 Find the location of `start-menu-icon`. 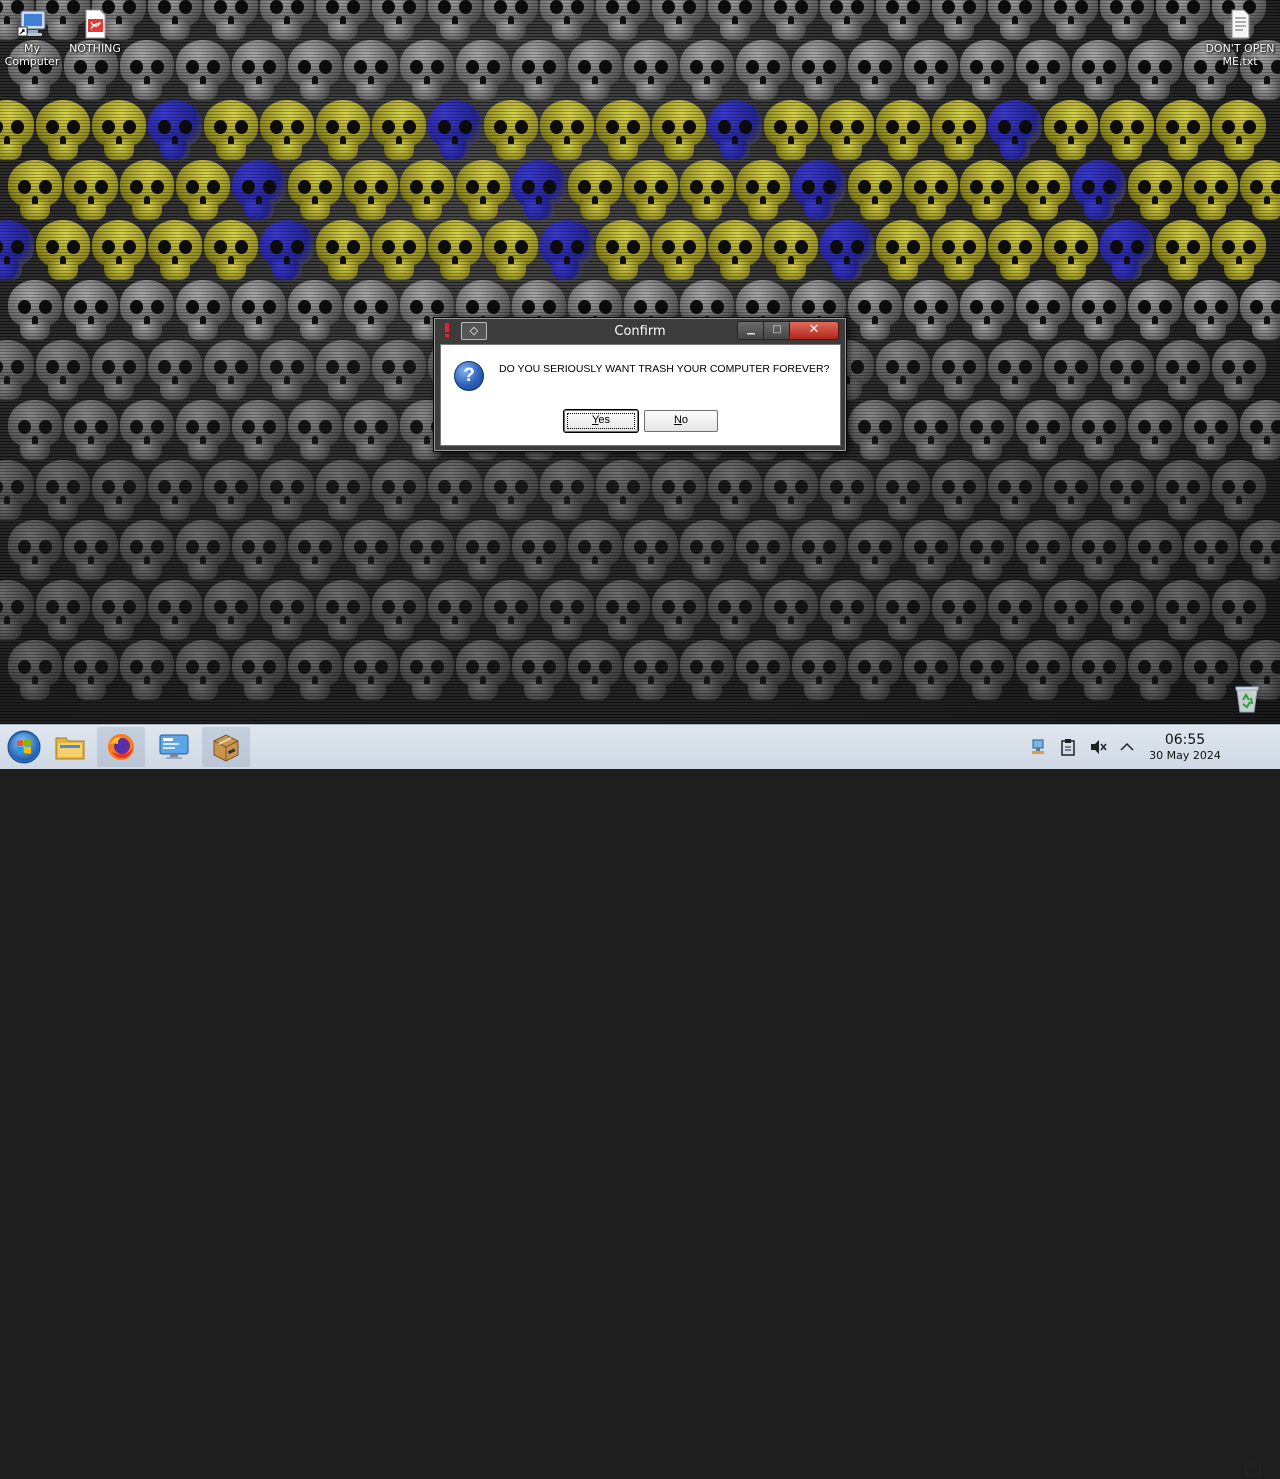

start-menu-icon is located at coordinates (24, 747).